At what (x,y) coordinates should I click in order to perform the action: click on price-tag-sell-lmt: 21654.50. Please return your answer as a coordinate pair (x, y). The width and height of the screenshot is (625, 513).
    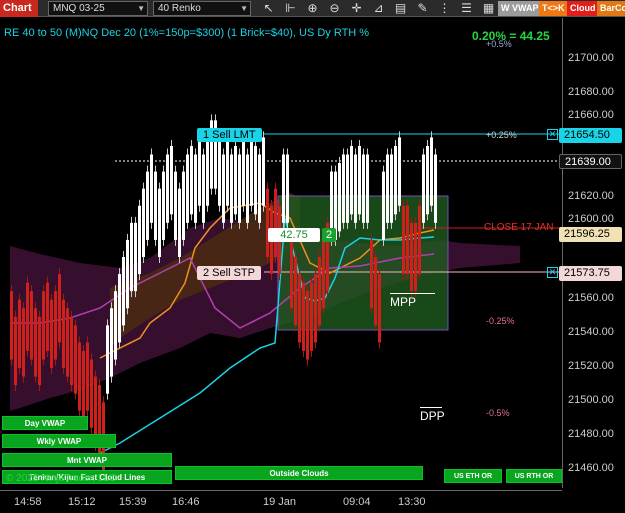
    Looking at the image, I should click on (590, 135).